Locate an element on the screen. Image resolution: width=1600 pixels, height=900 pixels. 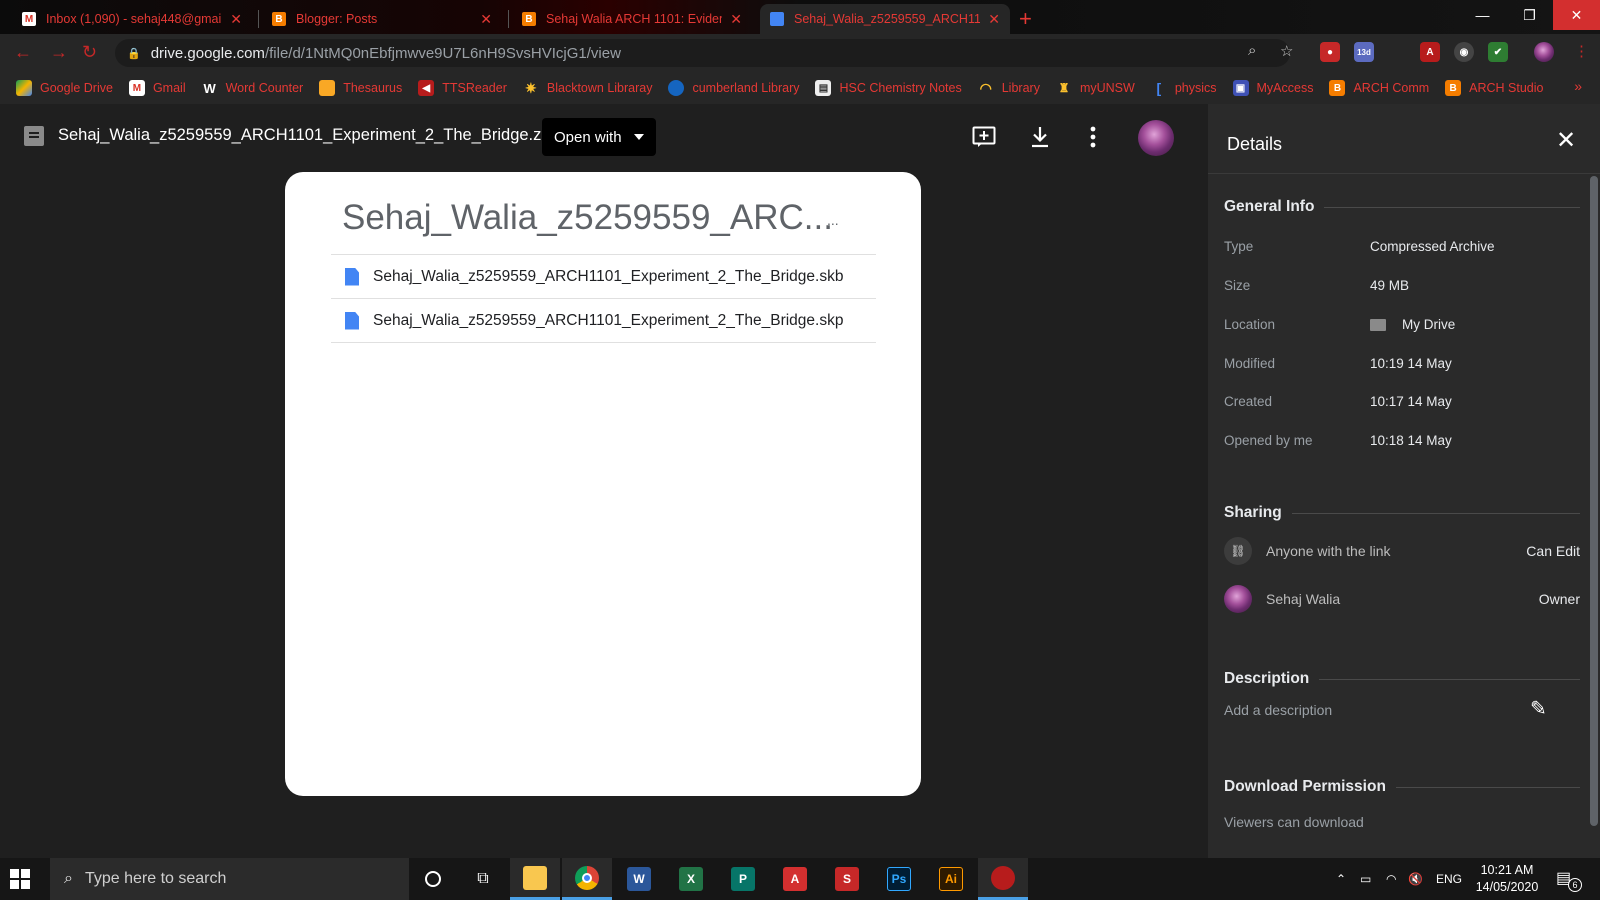
chrome-menu-icon: ⋮ is located at coordinates (1581, 51).